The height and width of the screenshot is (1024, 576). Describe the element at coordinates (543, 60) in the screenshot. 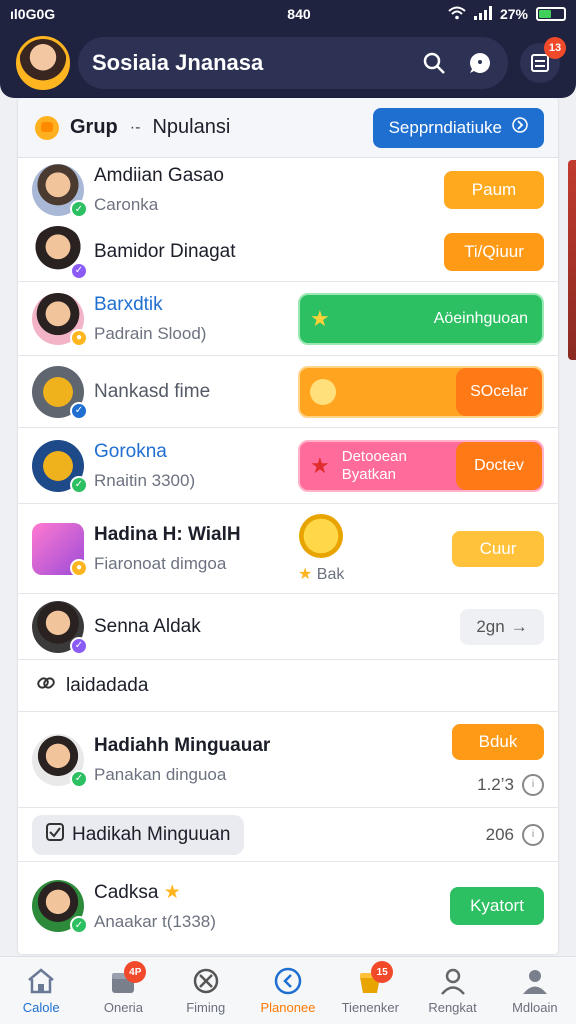

I see `menu-button: 13` at that location.